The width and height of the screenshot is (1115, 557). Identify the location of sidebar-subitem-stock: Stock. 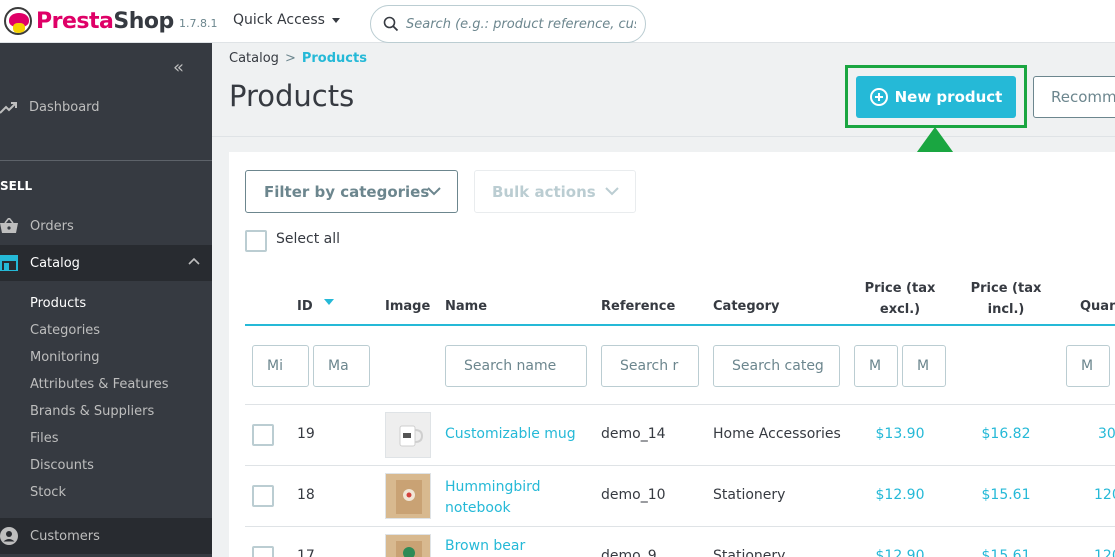
(99, 498).